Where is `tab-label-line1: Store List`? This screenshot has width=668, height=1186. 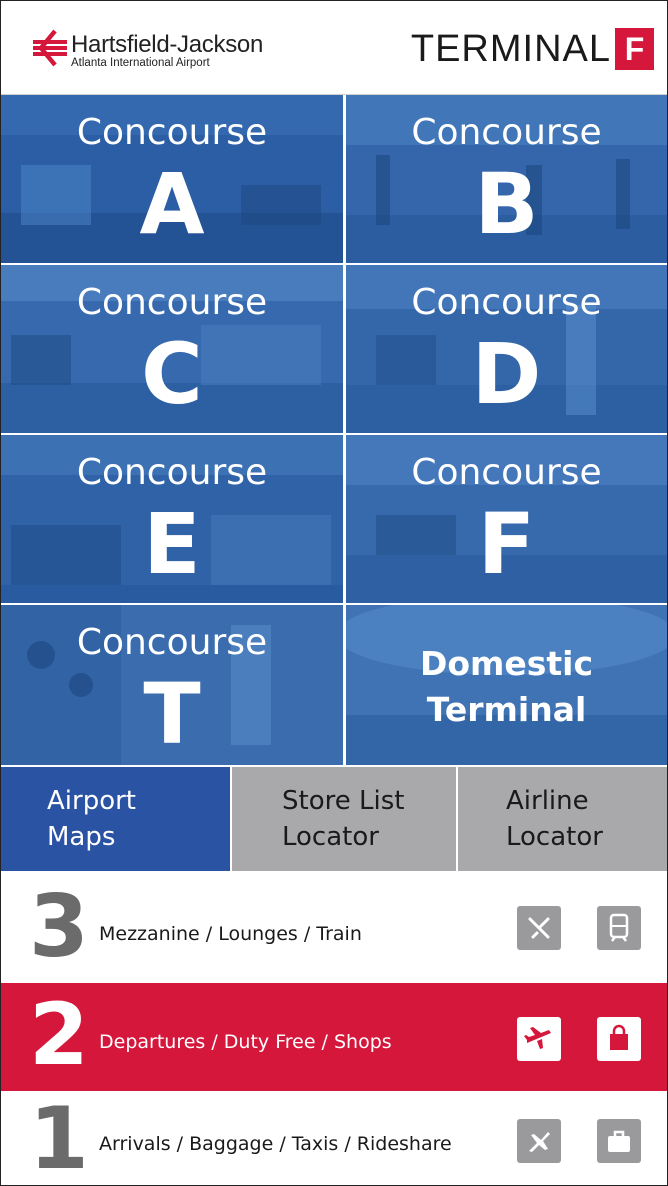
tab-label-line1: Store List is located at coordinates (343, 801).